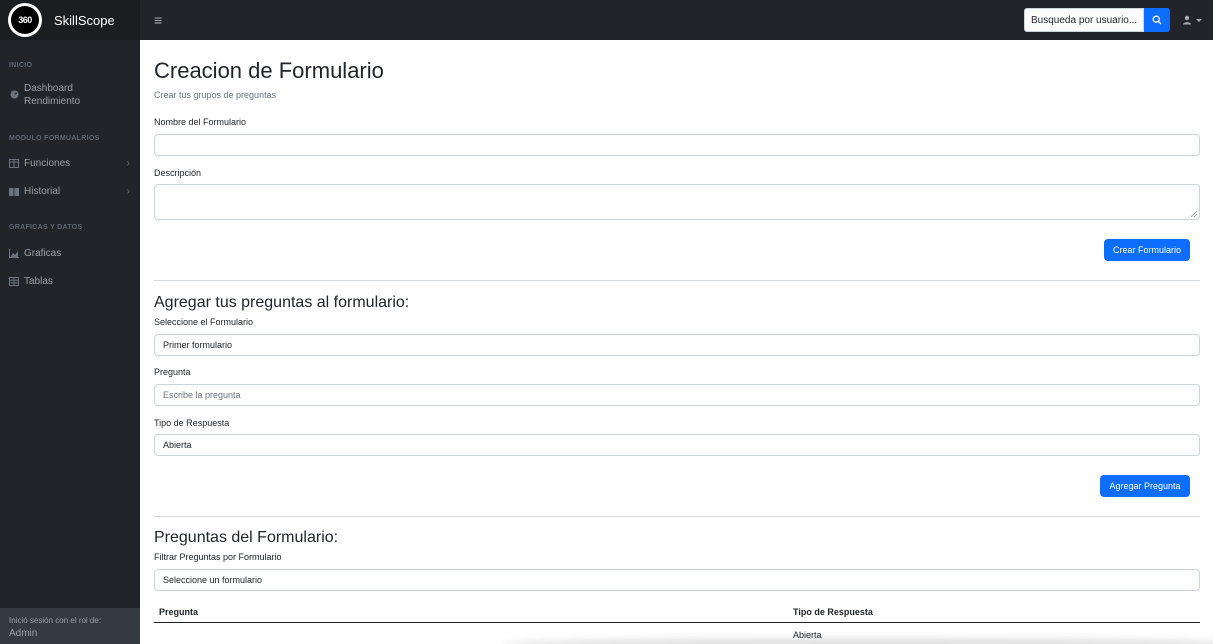  I want to click on header-actions, so click(1118, 20).